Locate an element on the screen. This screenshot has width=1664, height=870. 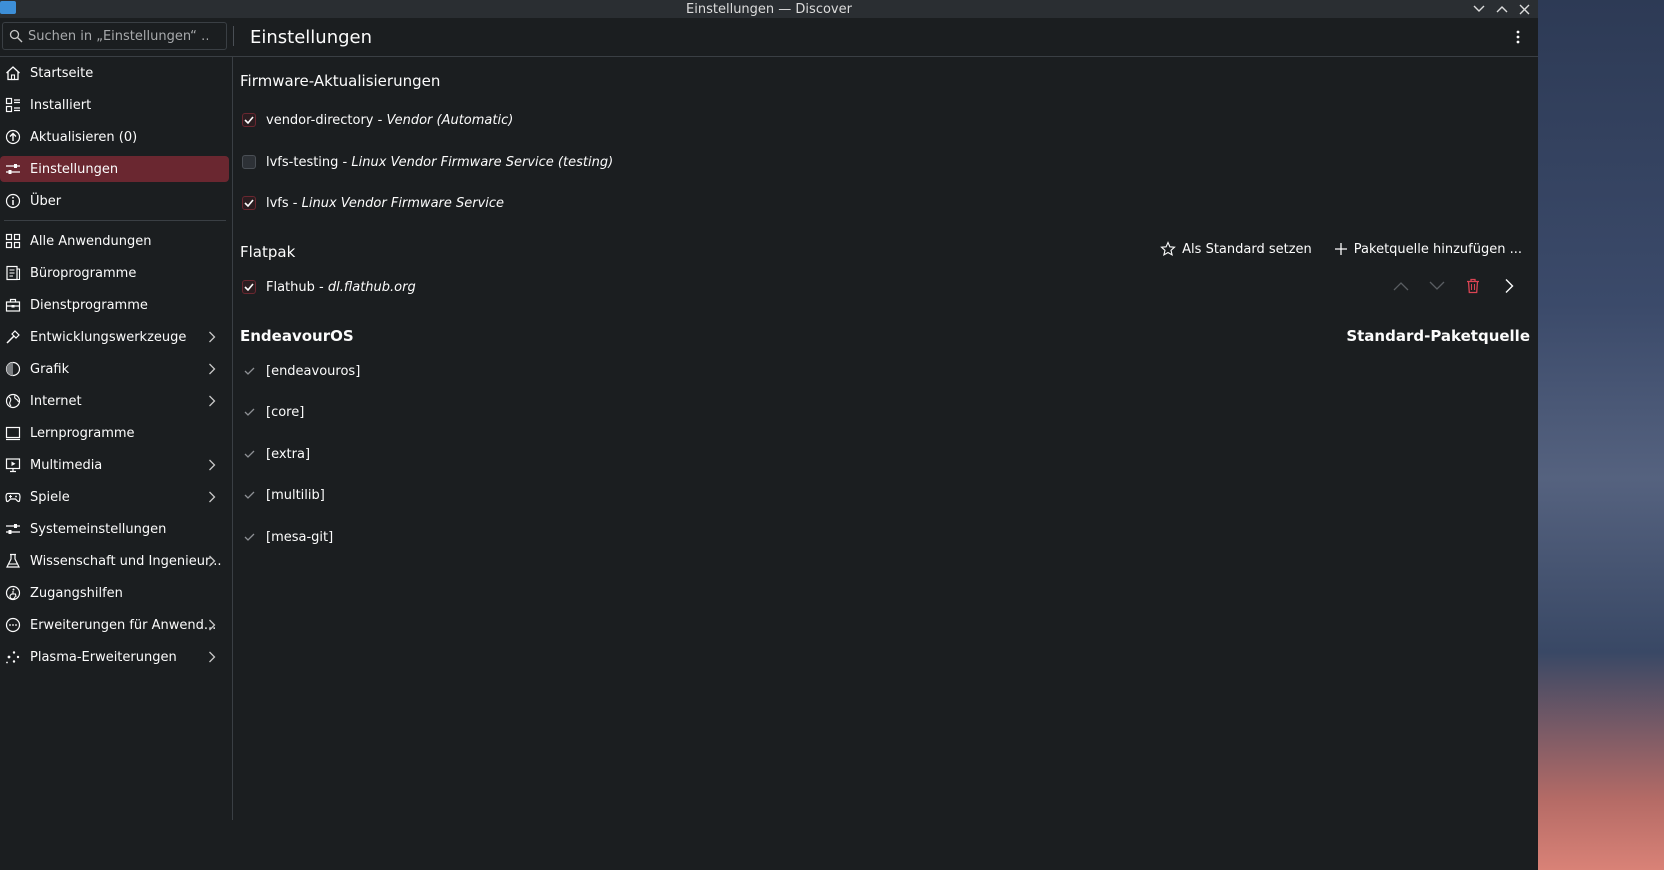
settings-icon is located at coordinates (13, 169).